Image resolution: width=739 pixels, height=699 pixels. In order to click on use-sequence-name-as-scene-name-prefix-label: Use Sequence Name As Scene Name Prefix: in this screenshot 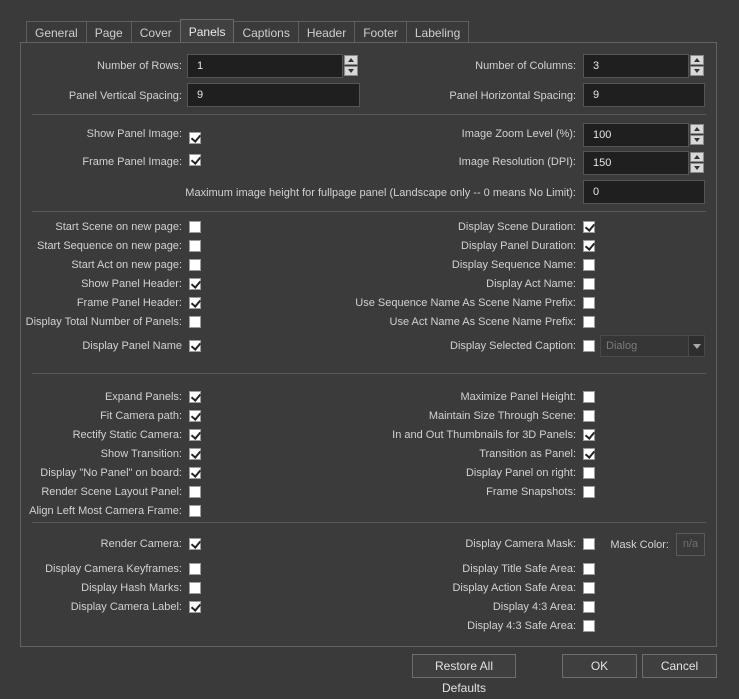, I will do `click(465, 303)`.